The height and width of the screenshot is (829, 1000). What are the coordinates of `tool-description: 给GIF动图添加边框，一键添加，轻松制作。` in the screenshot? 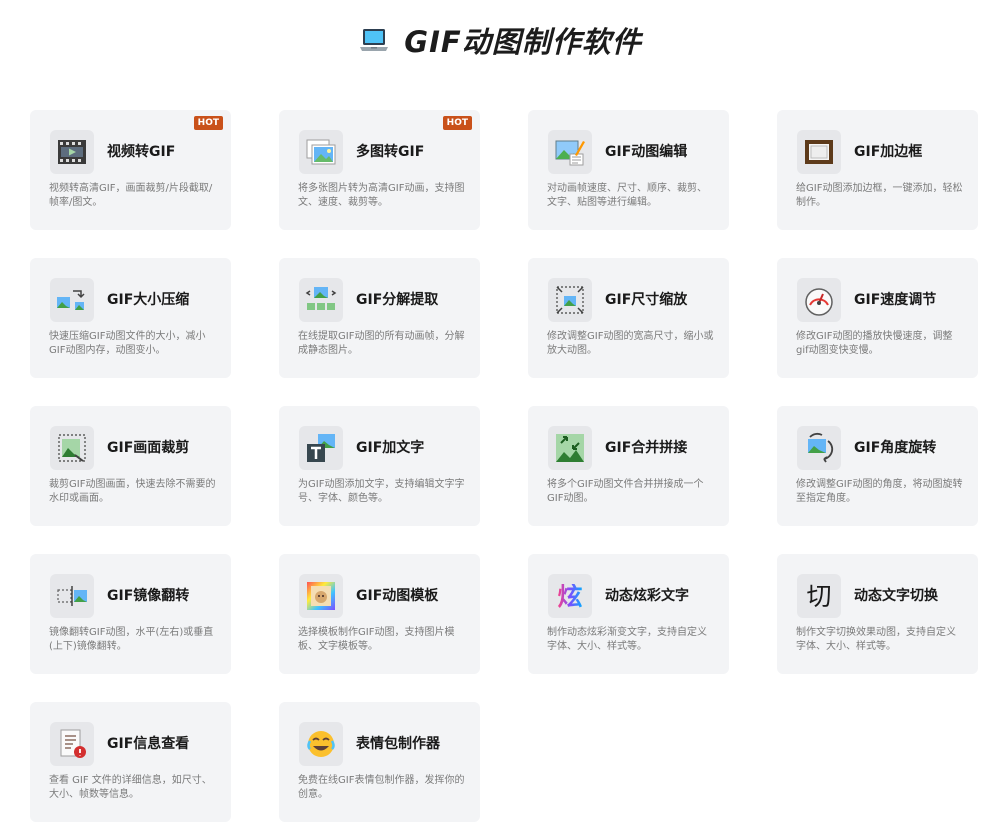 It's located at (879, 195).